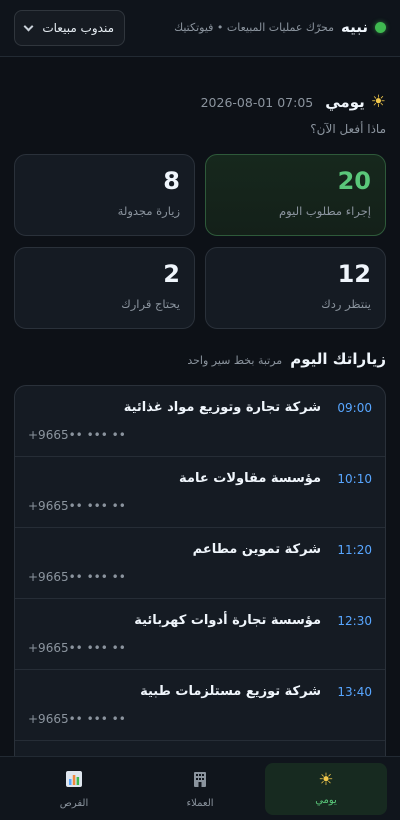 This screenshot has width=400, height=820. I want to click on stat-value: 20, so click(354, 181).